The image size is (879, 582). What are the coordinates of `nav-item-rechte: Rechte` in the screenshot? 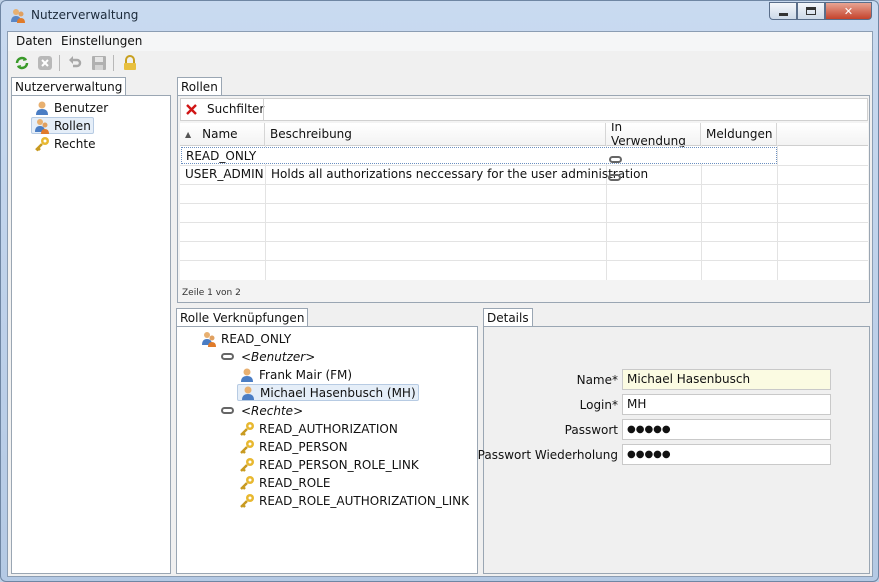 It's located at (64, 143).